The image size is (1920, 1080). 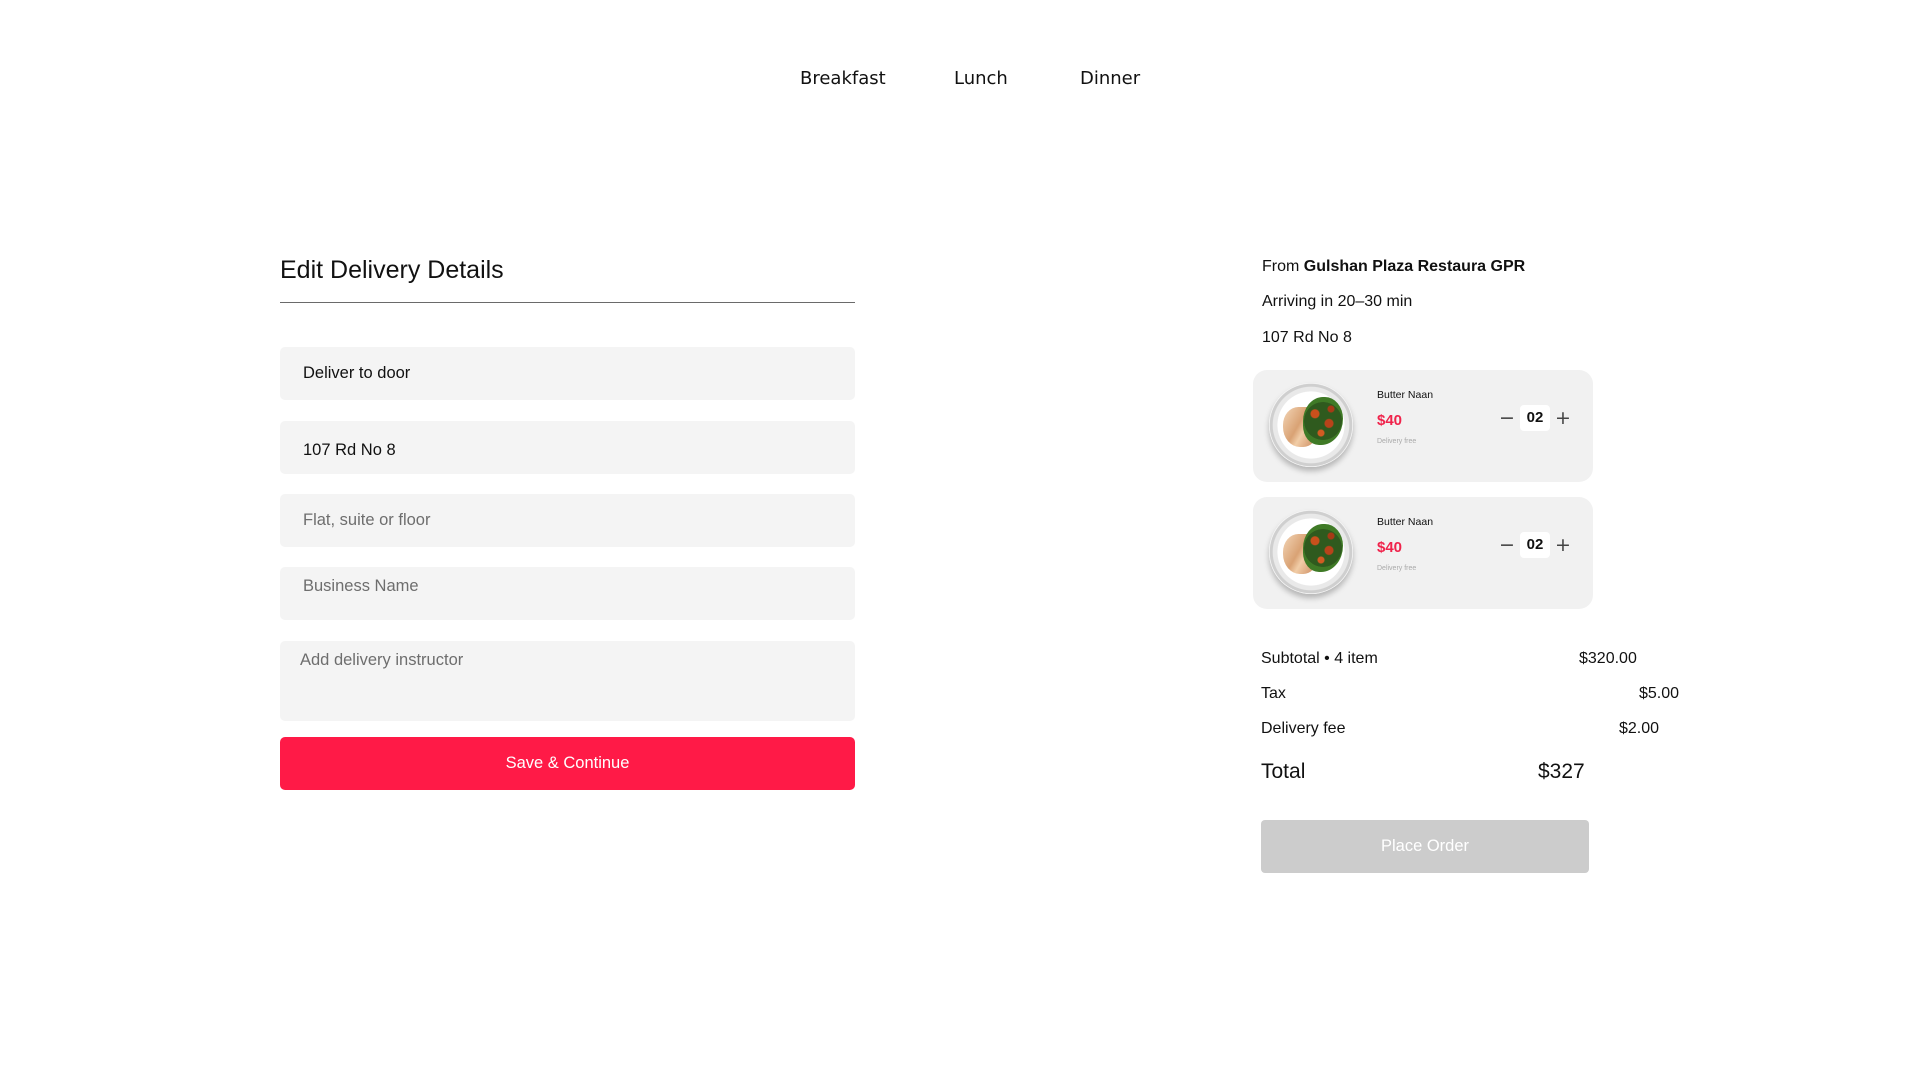 What do you see at coordinates (1307, 337) in the screenshot?
I see `delivery-address: 107 Rd No 8` at bounding box center [1307, 337].